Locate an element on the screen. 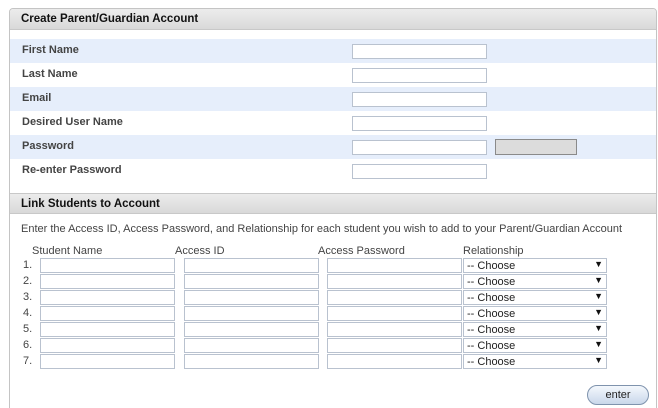  section-title-link-students: Link Students to Account is located at coordinates (333, 203).